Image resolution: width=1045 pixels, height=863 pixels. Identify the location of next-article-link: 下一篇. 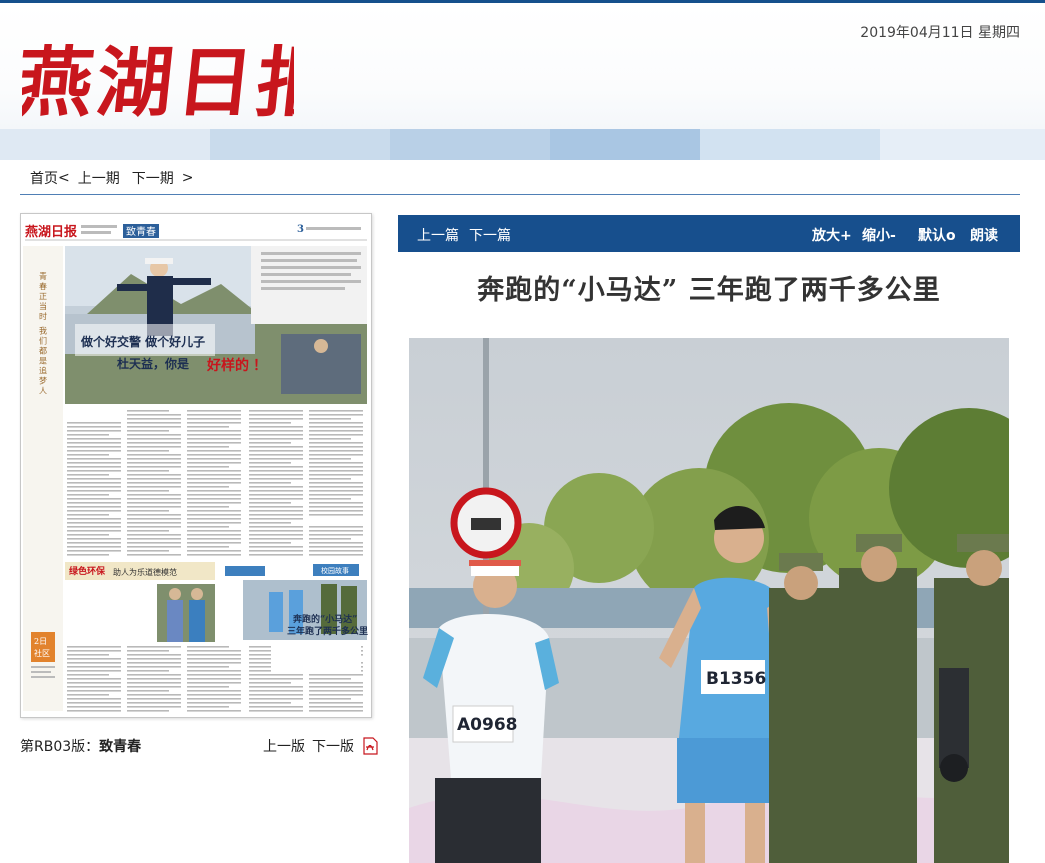
(490, 235).